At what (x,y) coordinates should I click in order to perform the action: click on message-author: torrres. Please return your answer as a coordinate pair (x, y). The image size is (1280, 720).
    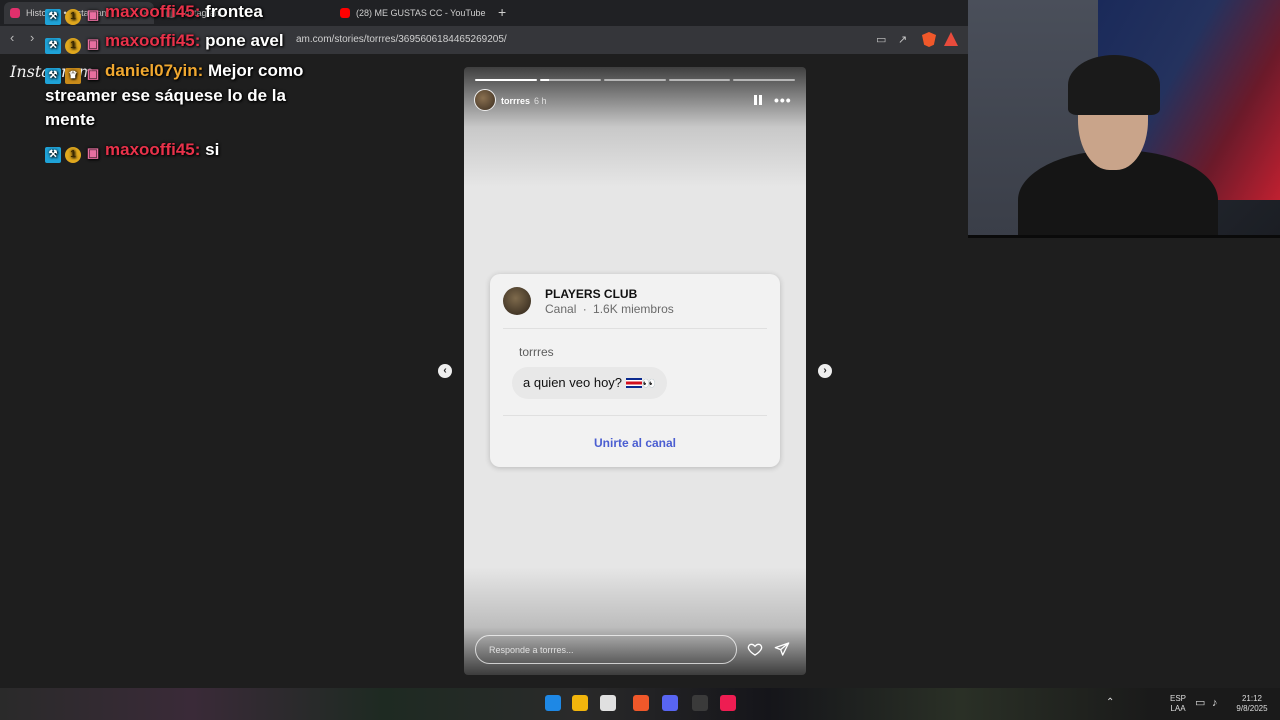
    Looking at the image, I should click on (536, 352).